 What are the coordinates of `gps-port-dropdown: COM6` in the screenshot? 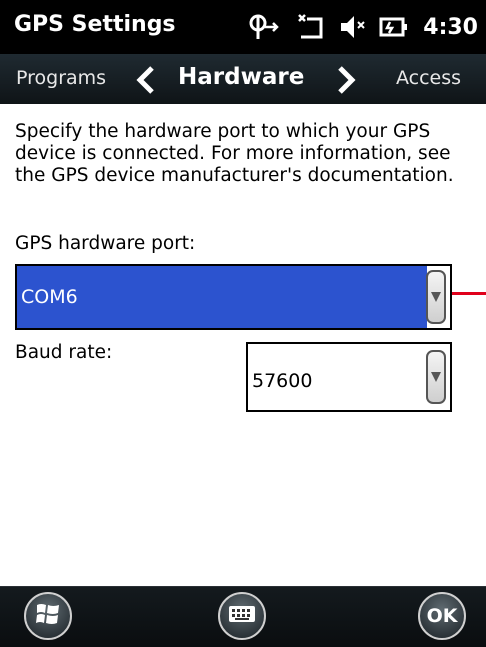 It's located at (233, 297).